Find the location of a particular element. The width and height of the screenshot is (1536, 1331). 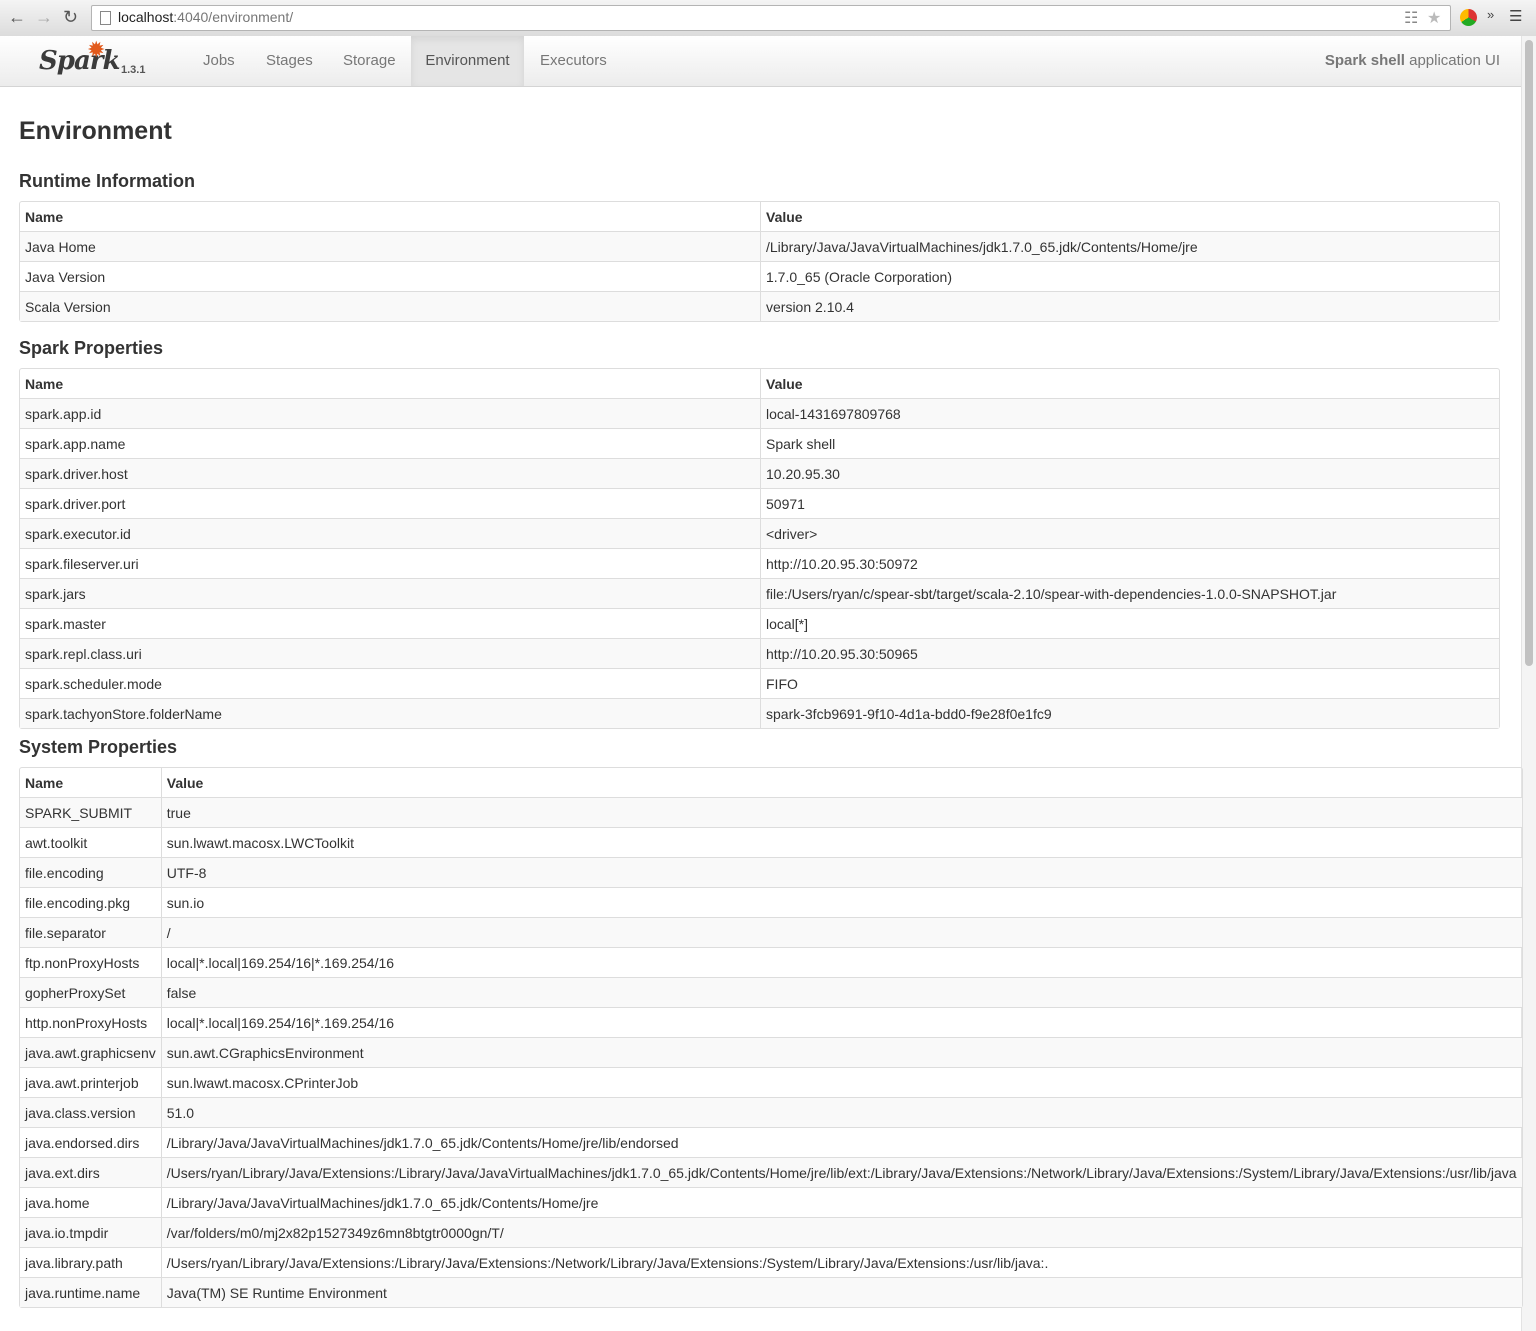

menu-icon: ☰ is located at coordinates (1515, 16).